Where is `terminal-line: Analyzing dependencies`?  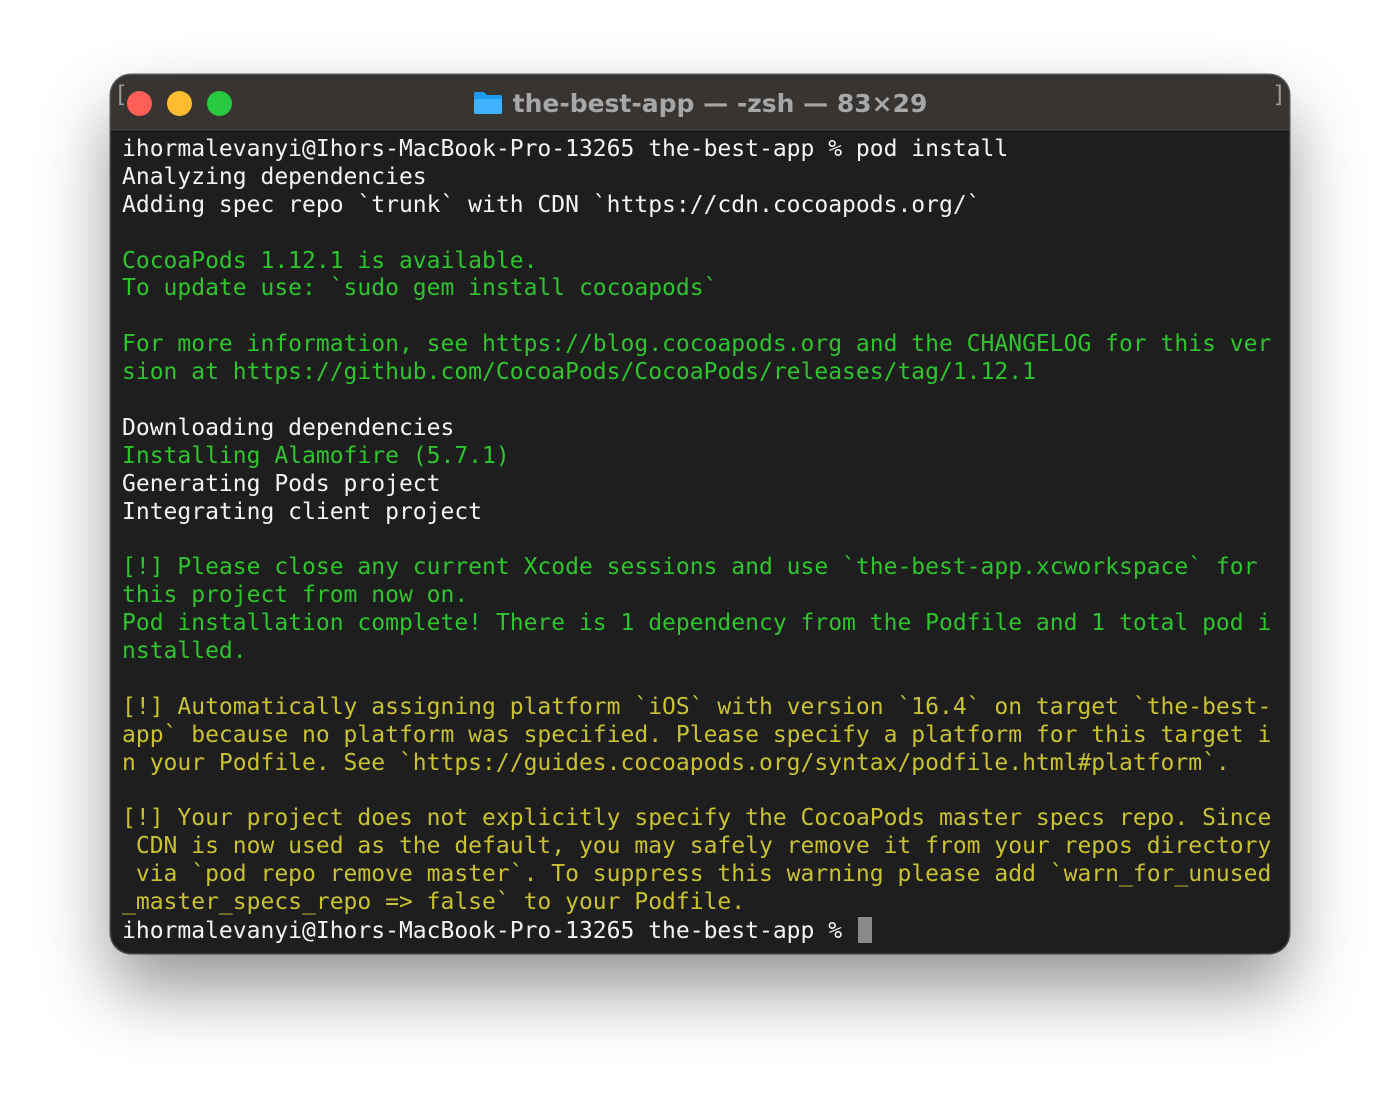 terminal-line: Analyzing dependencies is located at coordinates (274, 176).